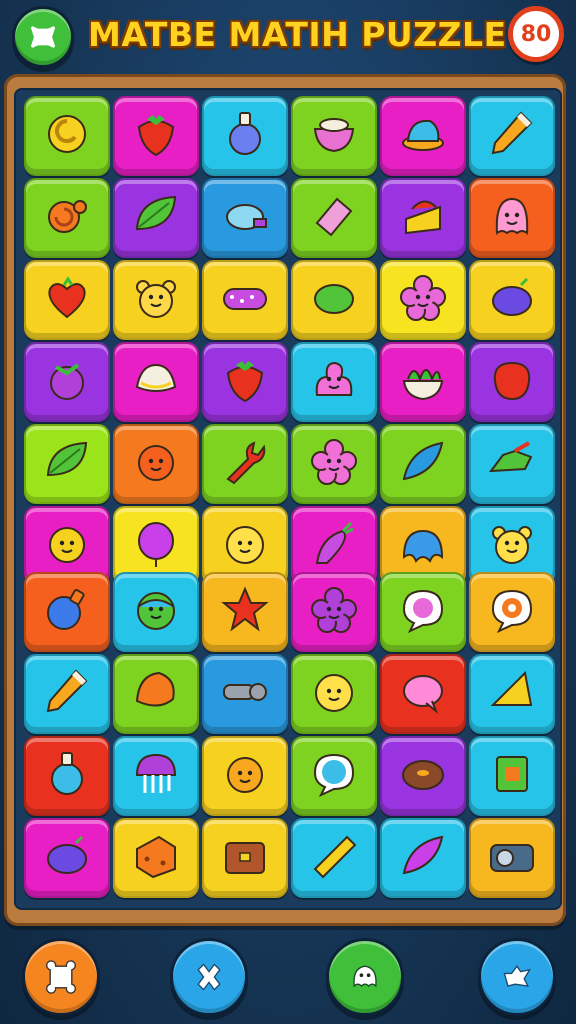  I want to click on heart-bubble-icon, so click(423, 694).